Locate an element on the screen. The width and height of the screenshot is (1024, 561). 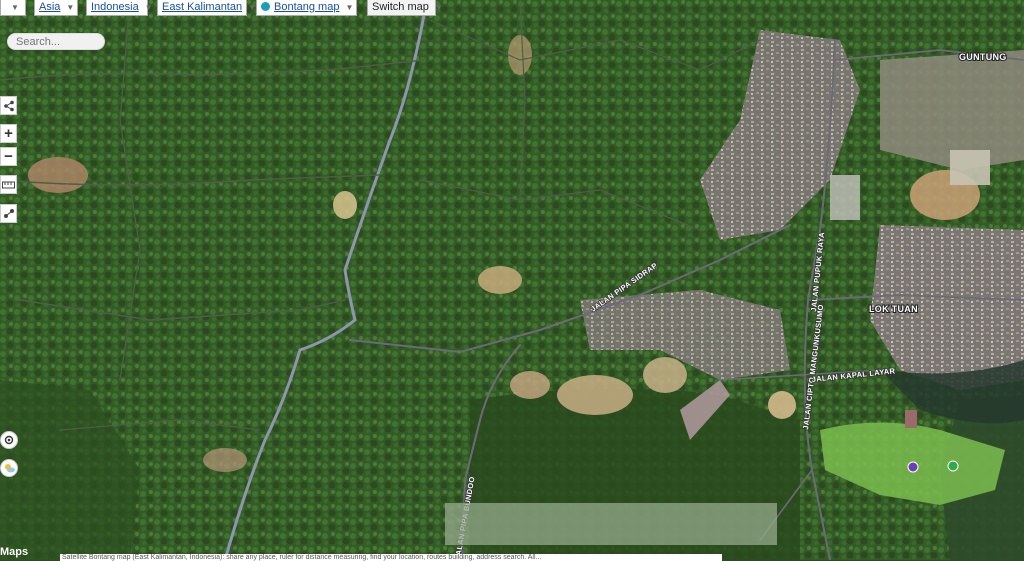
crumb-indonesia-label: Indonesia is located at coordinates (115, 7).